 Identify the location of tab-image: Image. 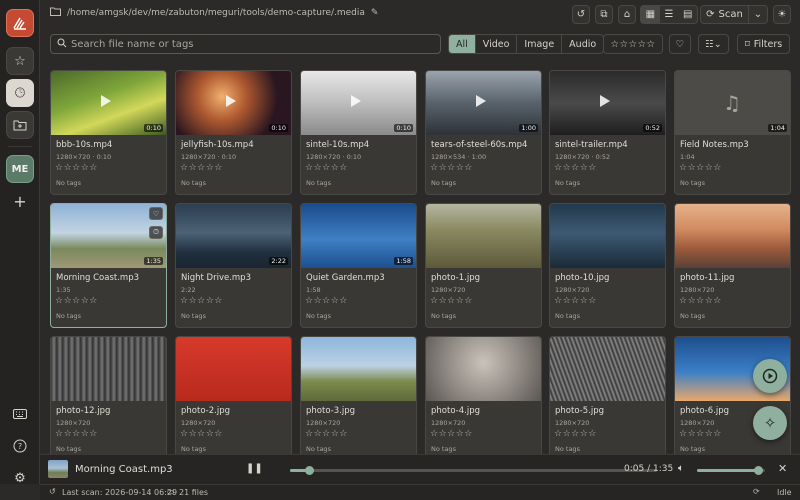
(540, 44).